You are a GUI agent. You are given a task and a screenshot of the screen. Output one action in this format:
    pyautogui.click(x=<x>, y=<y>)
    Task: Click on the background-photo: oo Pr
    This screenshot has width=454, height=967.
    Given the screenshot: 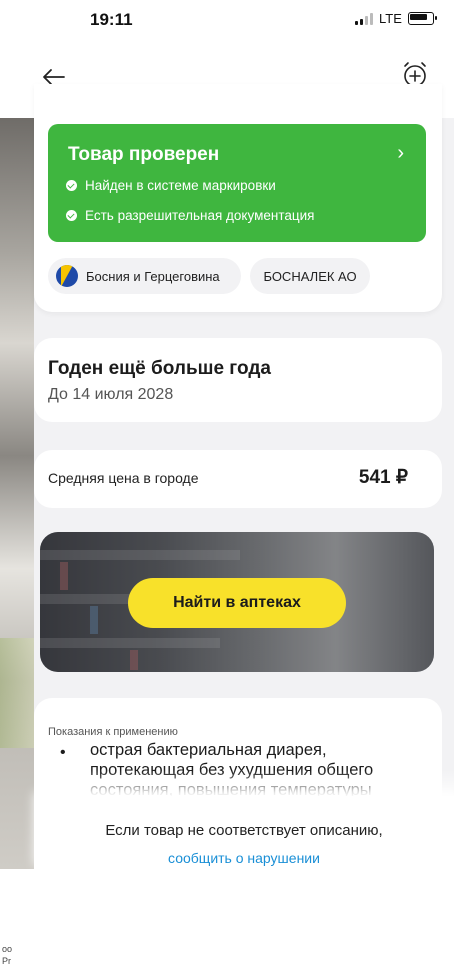 What is the action you would take?
    pyautogui.click(x=17, y=542)
    